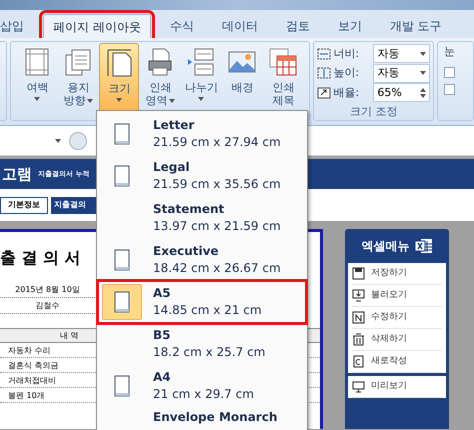  I want to click on ribbon-tab: 보기, so click(349, 26).